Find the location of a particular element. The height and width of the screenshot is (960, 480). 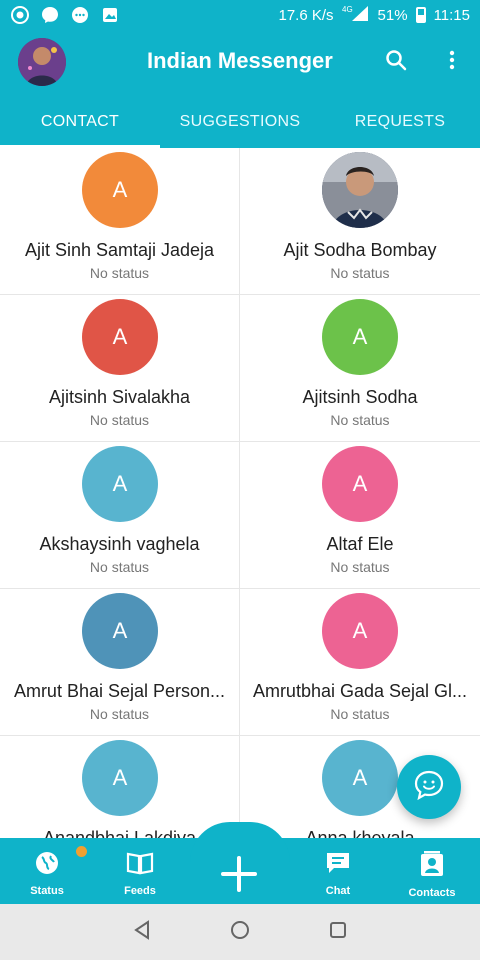

nav-feeds-label: Feeds is located at coordinates (140, 891).